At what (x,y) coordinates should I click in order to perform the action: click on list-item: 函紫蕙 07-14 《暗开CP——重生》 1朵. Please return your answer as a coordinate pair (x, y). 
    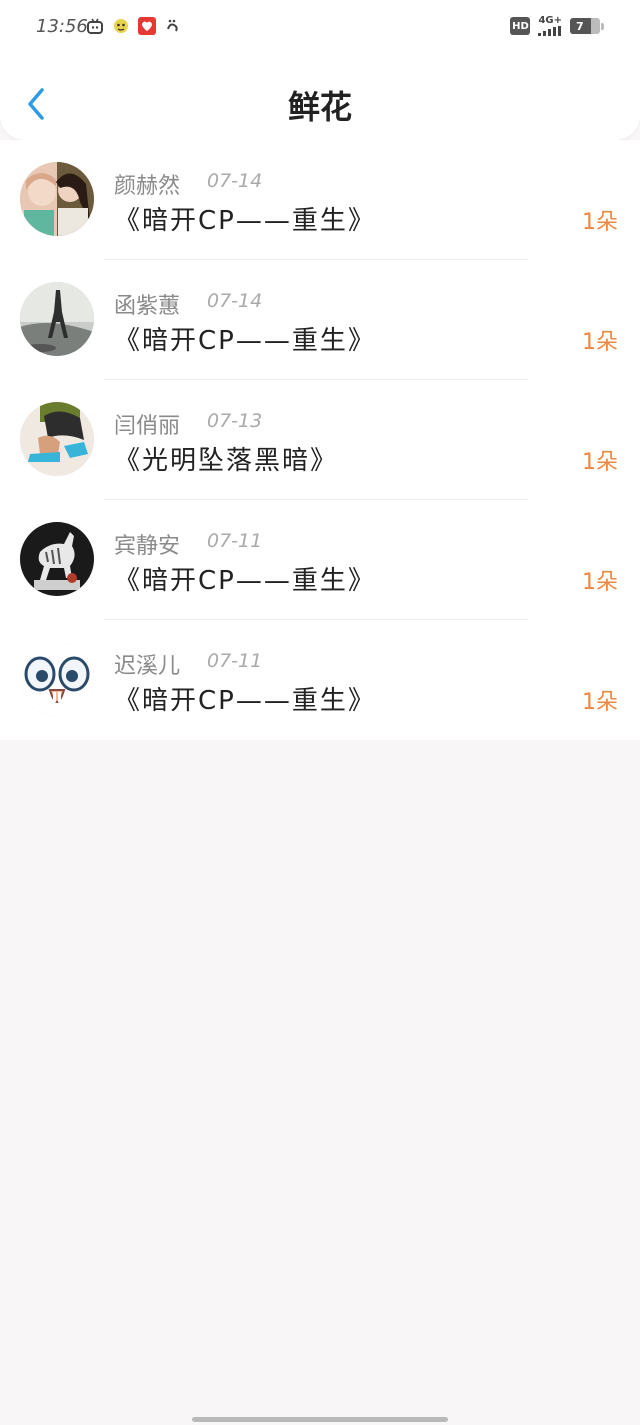
    Looking at the image, I should click on (320, 320).